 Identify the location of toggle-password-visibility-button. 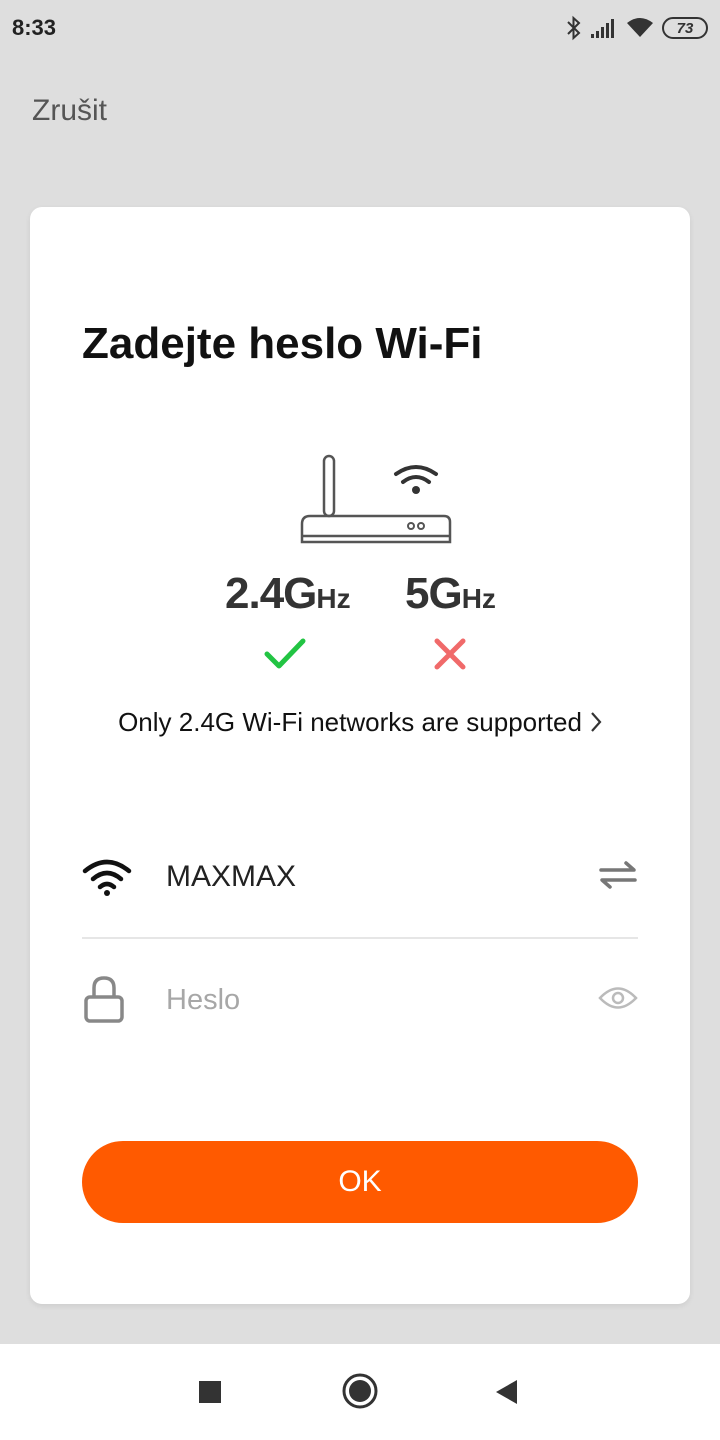
(616, 1000).